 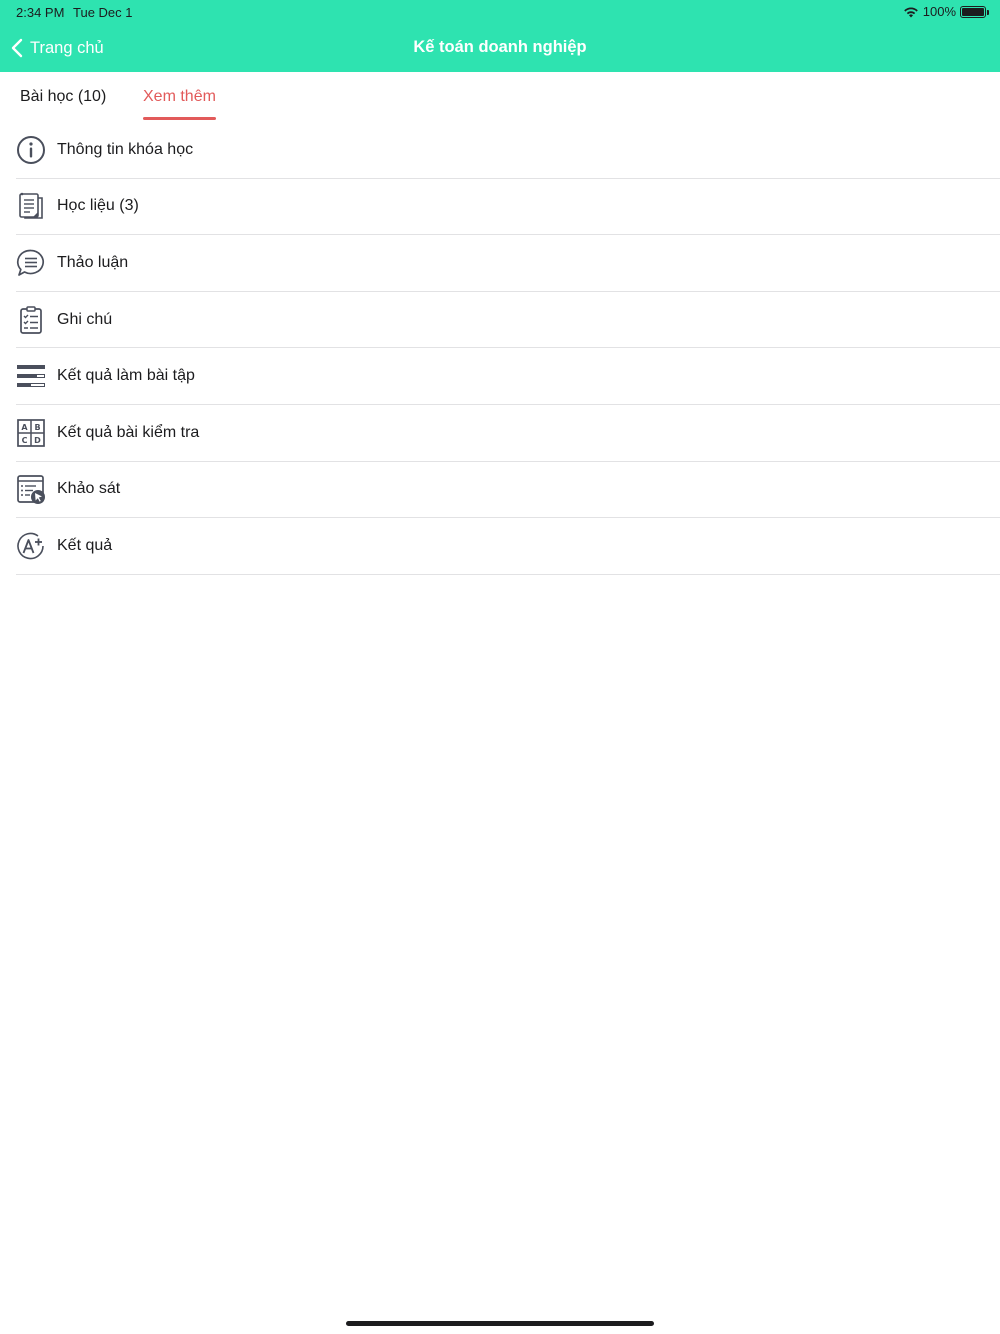 I want to click on svg-text: C, so click(x=25, y=440).